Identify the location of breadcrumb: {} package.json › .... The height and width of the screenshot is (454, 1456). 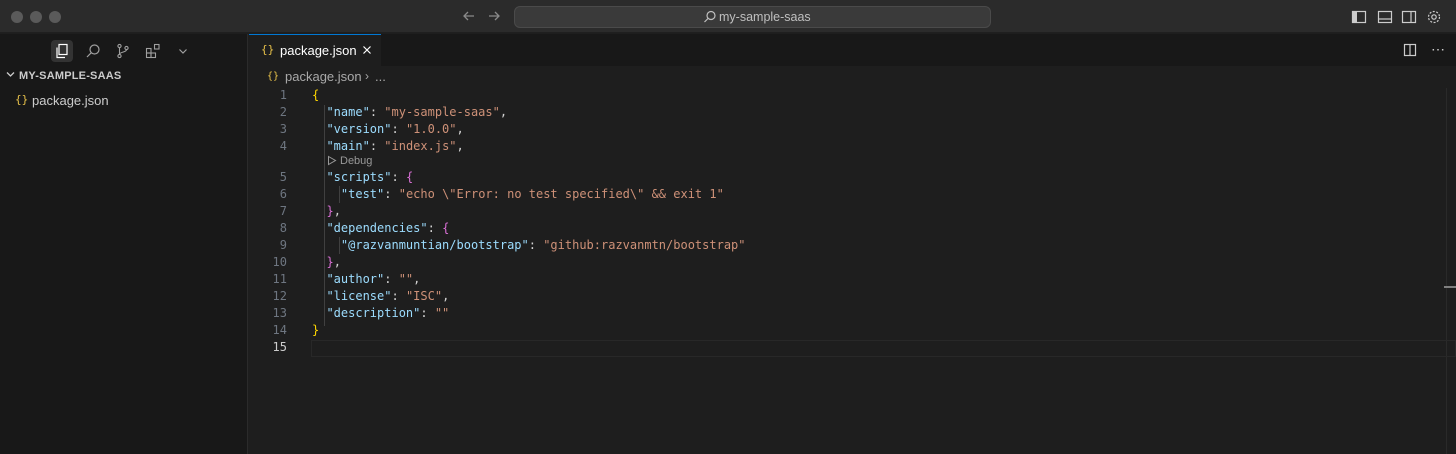
(852, 77).